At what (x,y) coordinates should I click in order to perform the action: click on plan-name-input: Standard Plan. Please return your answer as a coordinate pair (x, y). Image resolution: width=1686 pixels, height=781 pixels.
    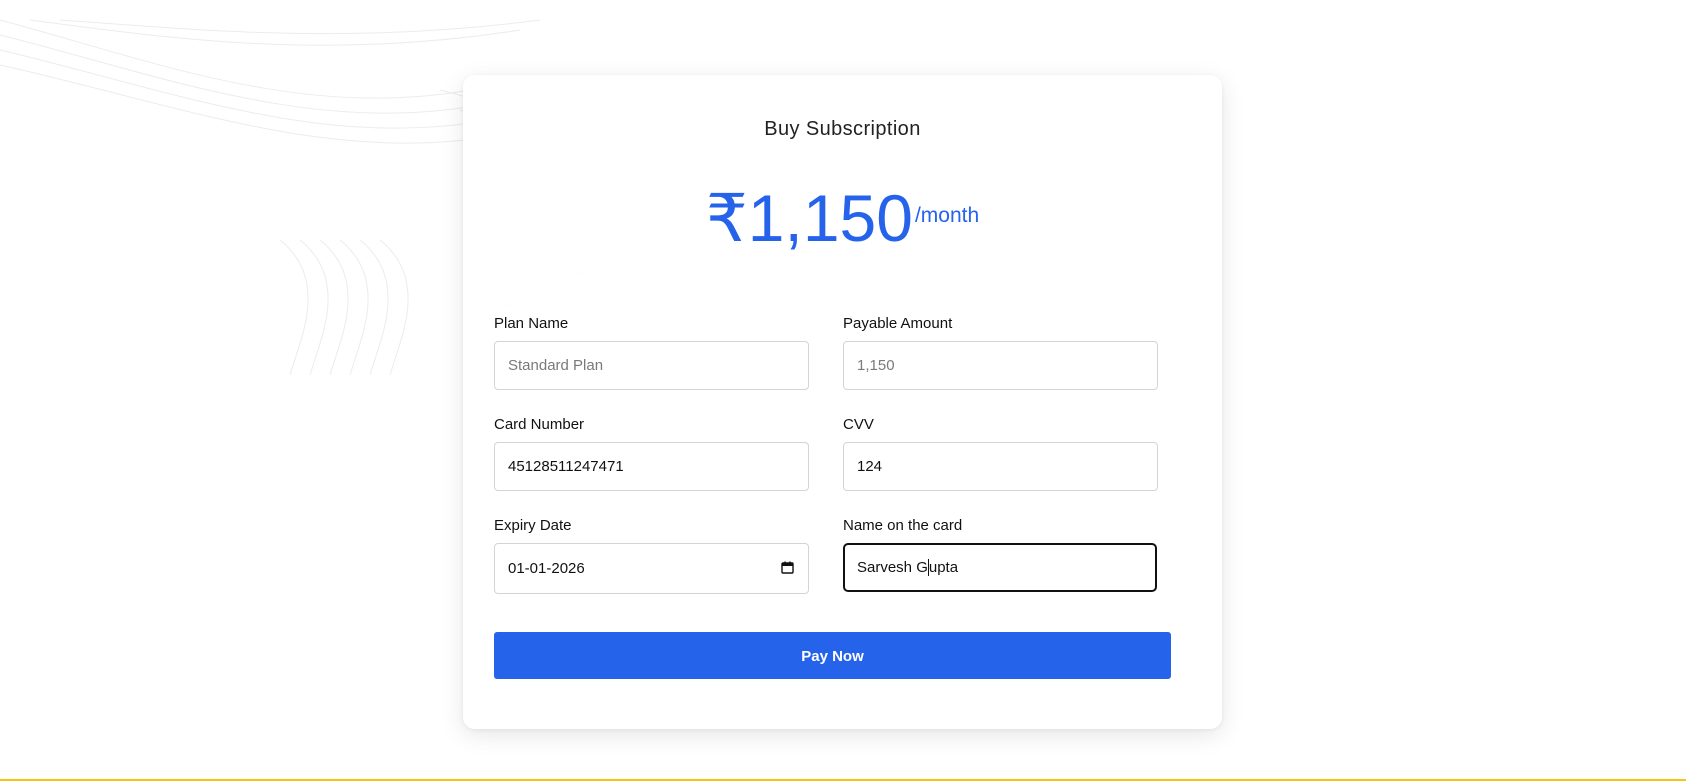
    Looking at the image, I should click on (651, 365).